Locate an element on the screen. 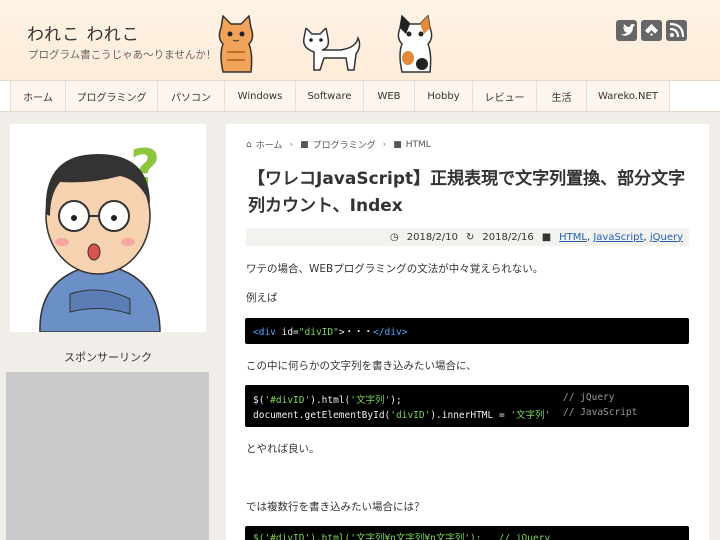  paragraph: 例えば is located at coordinates (262, 298).